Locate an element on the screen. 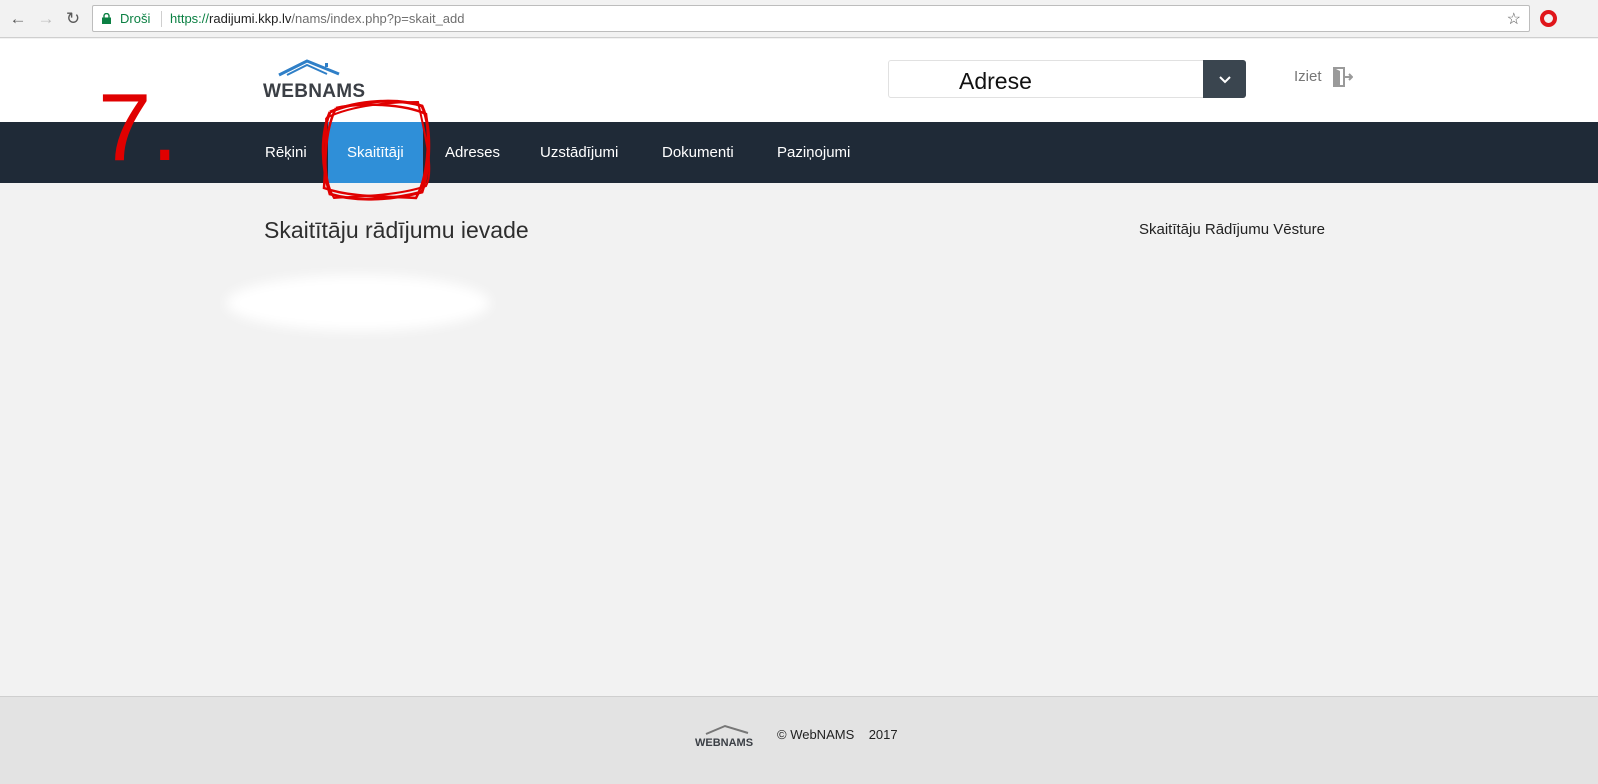 This screenshot has height=784, width=1598. url-host: radijumi.kkp.lv is located at coordinates (250, 18).